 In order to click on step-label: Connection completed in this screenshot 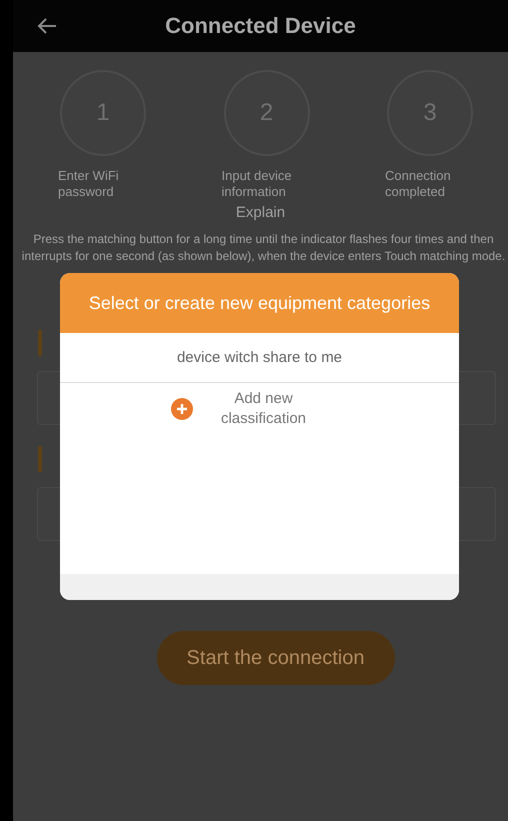, I will do `click(418, 184)`.